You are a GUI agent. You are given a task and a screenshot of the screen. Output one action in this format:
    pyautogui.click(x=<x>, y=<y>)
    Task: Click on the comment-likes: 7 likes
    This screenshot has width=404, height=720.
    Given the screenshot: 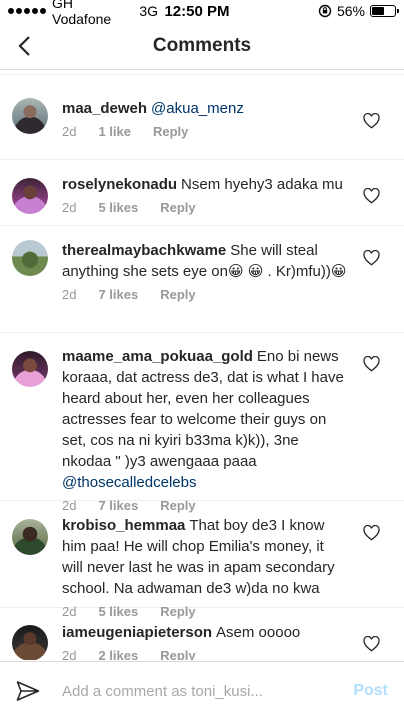 What is the action you would take?
    pyautogui.click(x=118, y=294)
    